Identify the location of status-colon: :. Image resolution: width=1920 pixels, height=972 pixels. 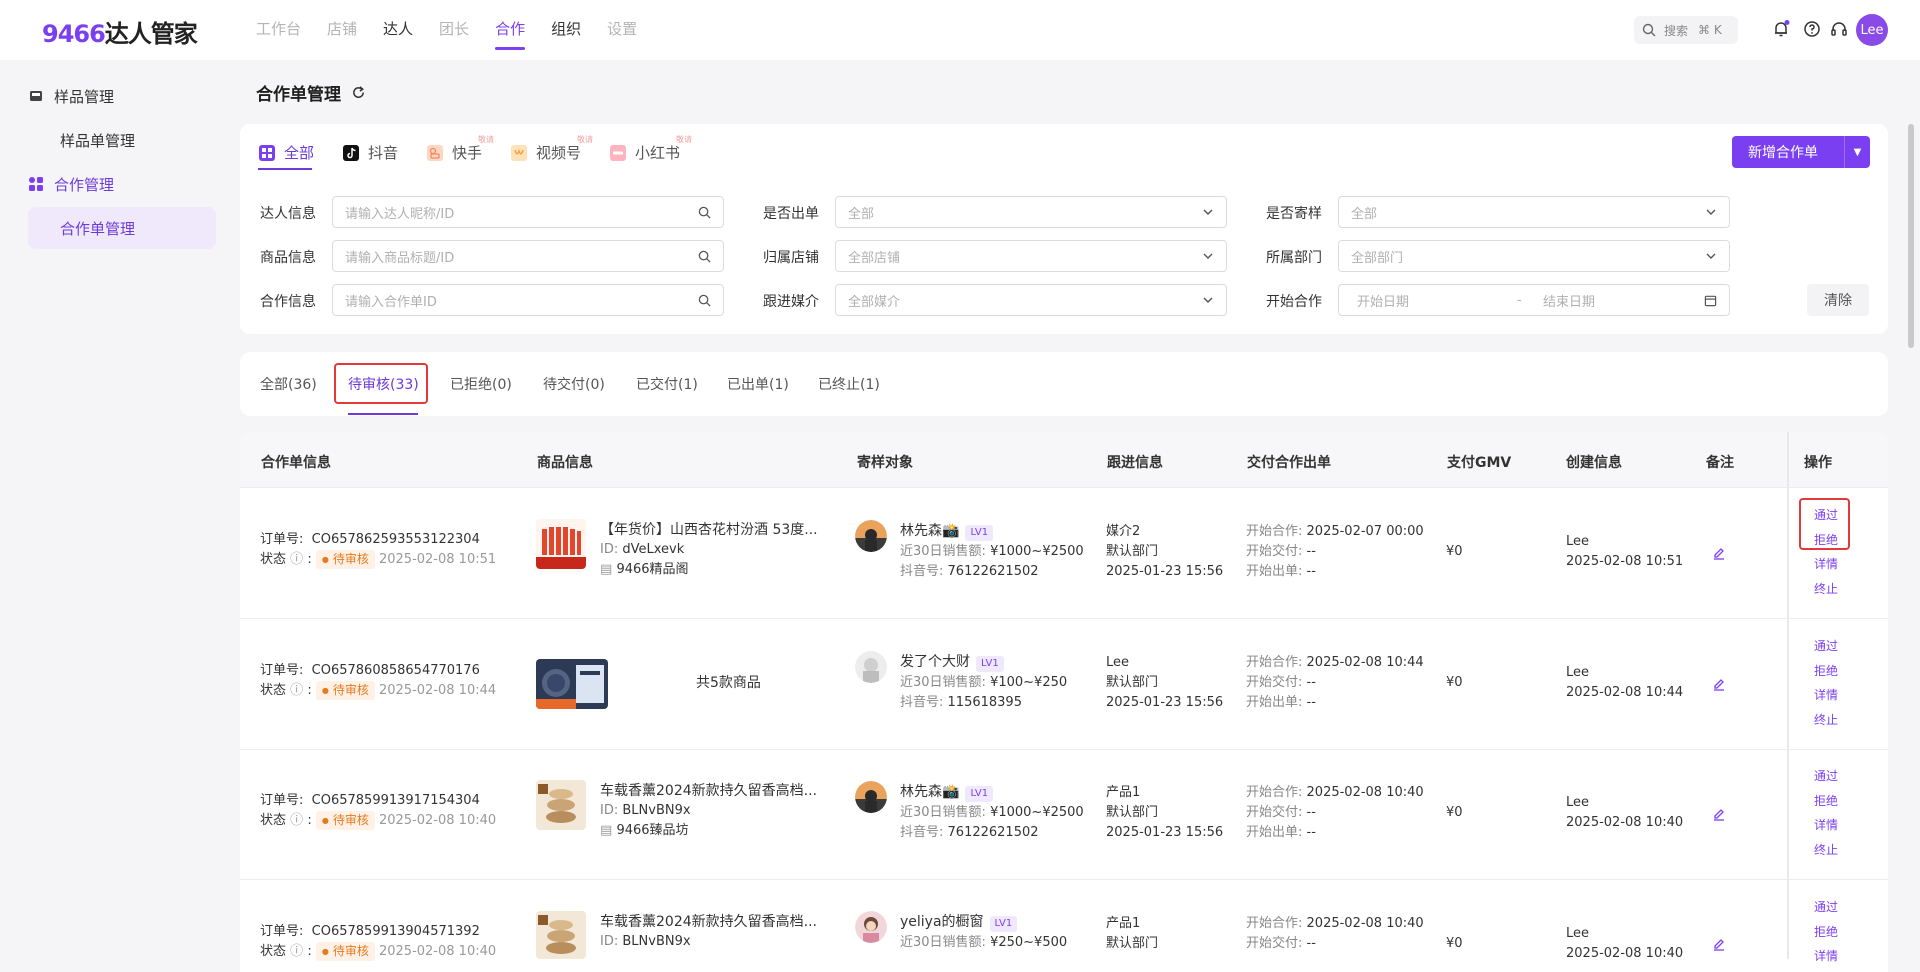
(309, 820).